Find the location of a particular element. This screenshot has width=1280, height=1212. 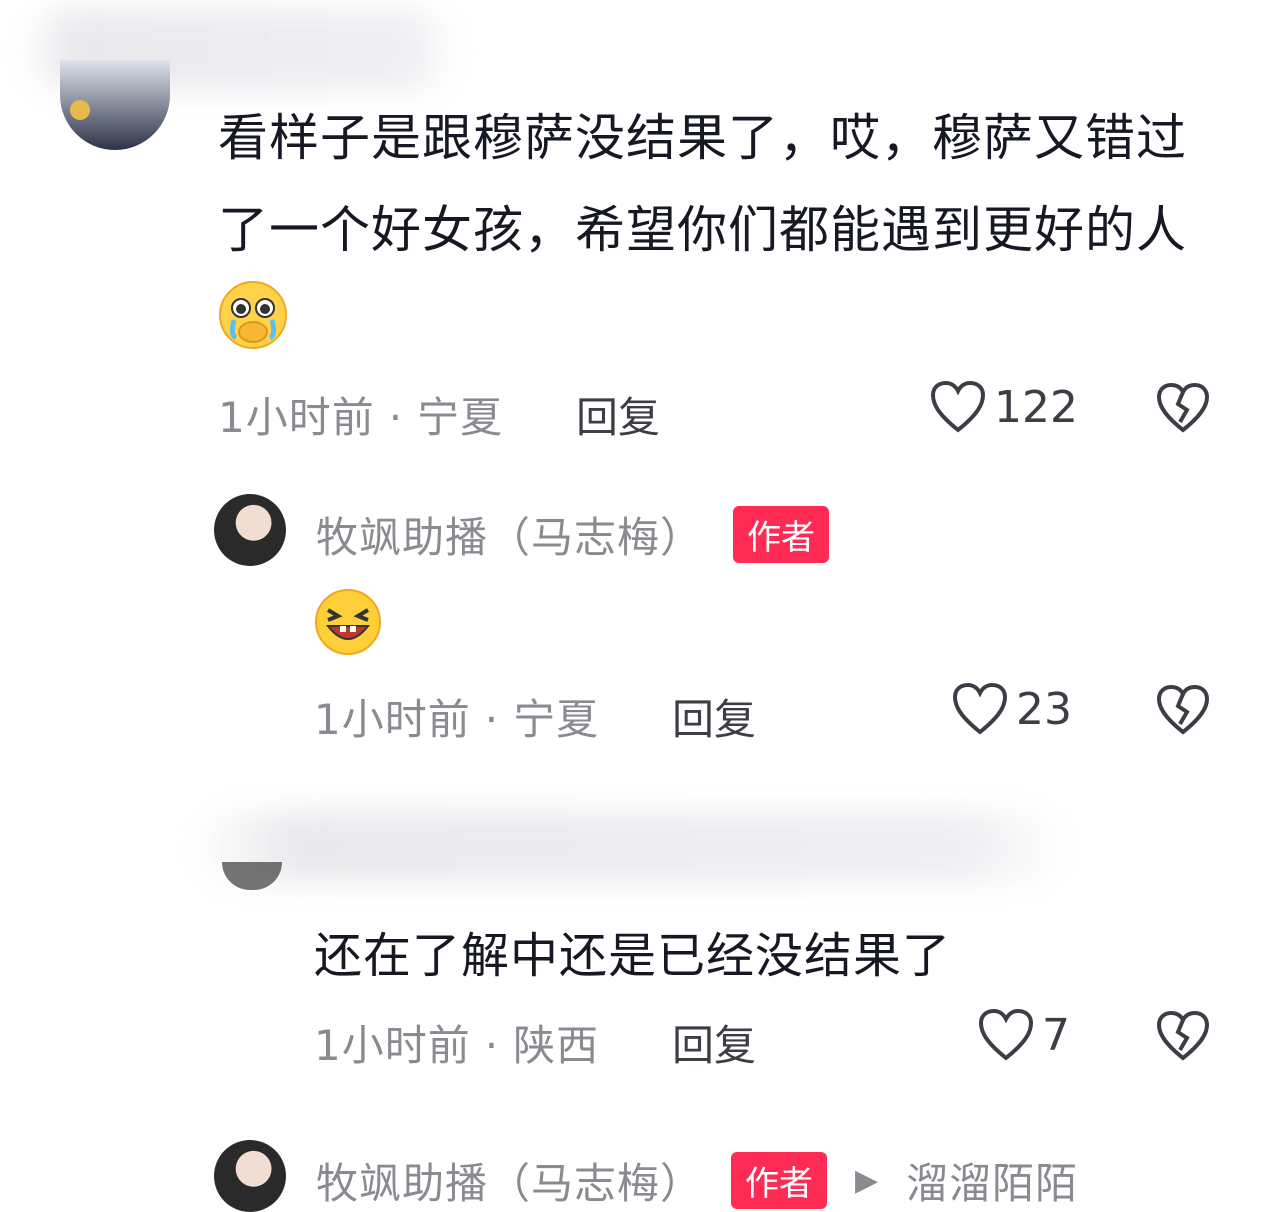

reply-meta: 1小时前 · 宁夏 is located at coordinates (456, 716).